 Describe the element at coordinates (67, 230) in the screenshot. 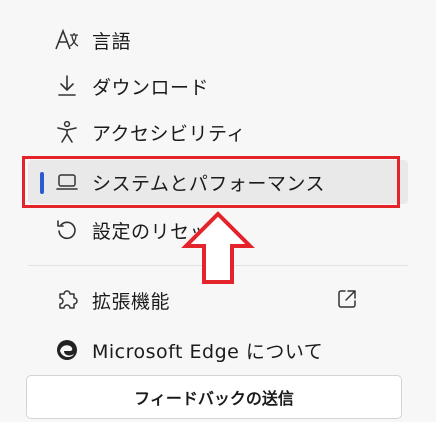

I see `reset-icon` at that location.